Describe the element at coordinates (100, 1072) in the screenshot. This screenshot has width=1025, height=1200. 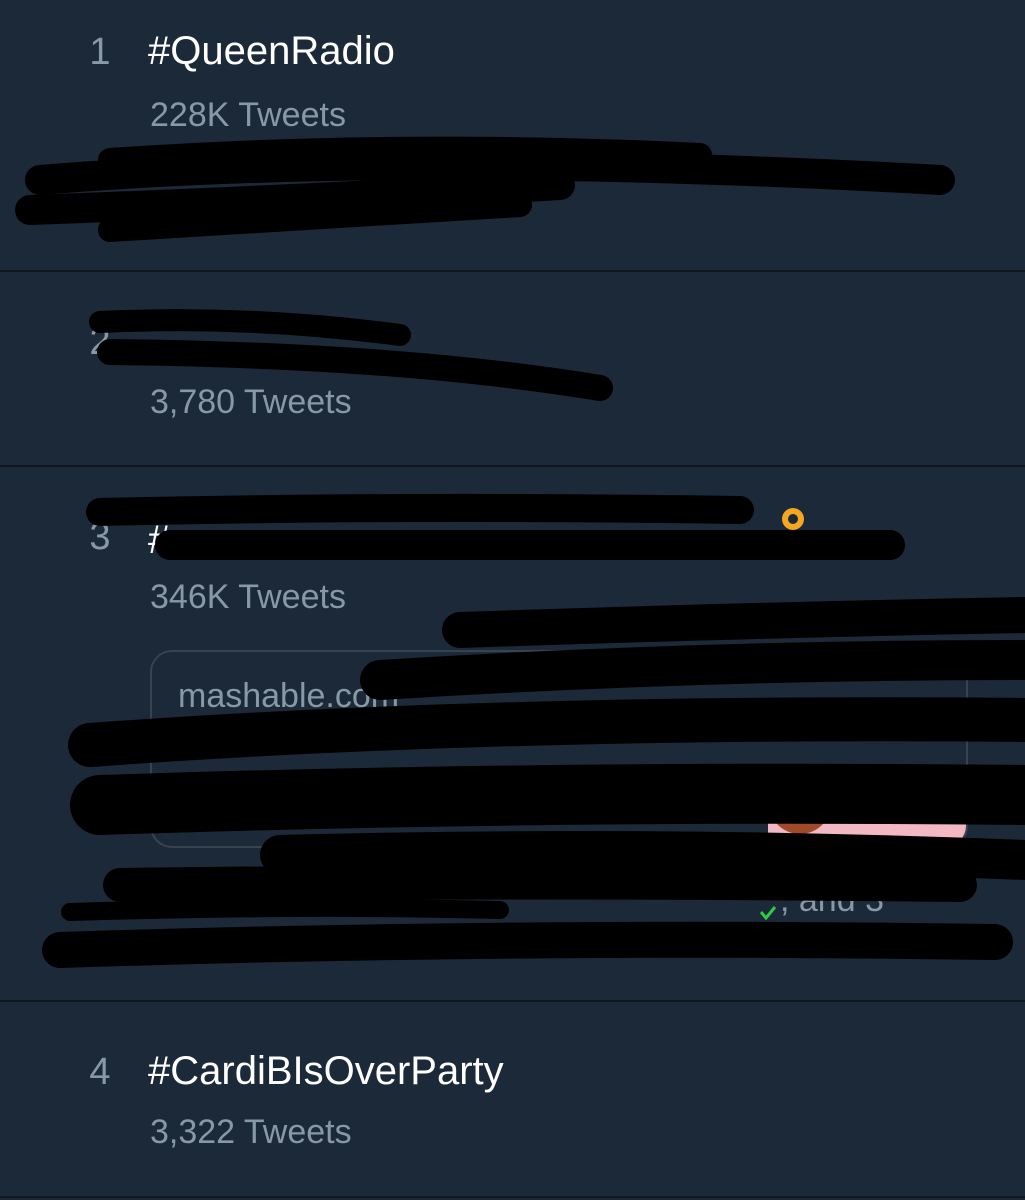
I see `trend-rank: 4` at that location.